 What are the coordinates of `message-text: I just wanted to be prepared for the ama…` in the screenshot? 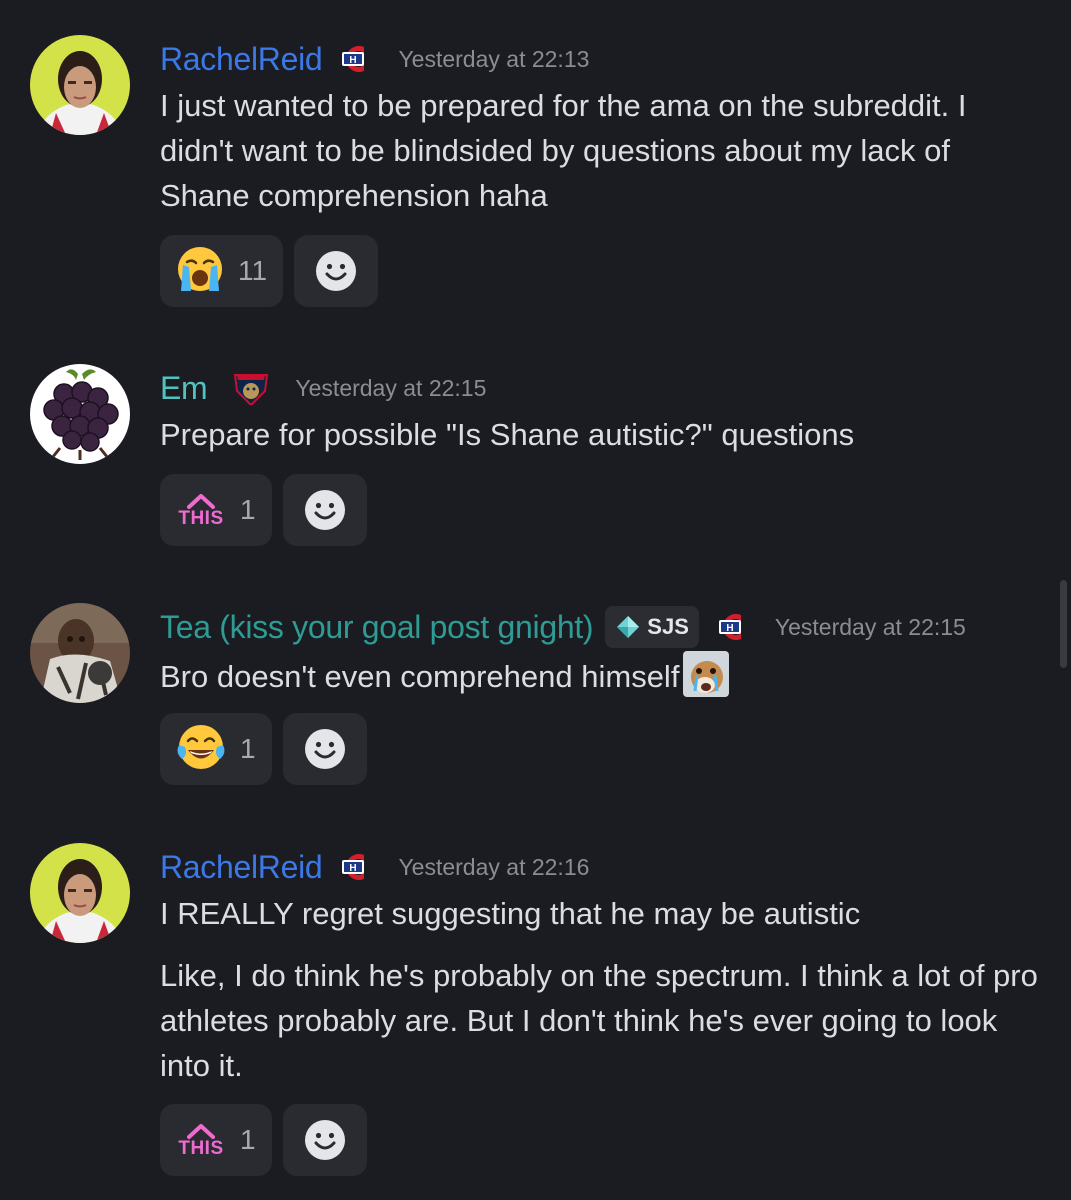 It's located at (563, 150).